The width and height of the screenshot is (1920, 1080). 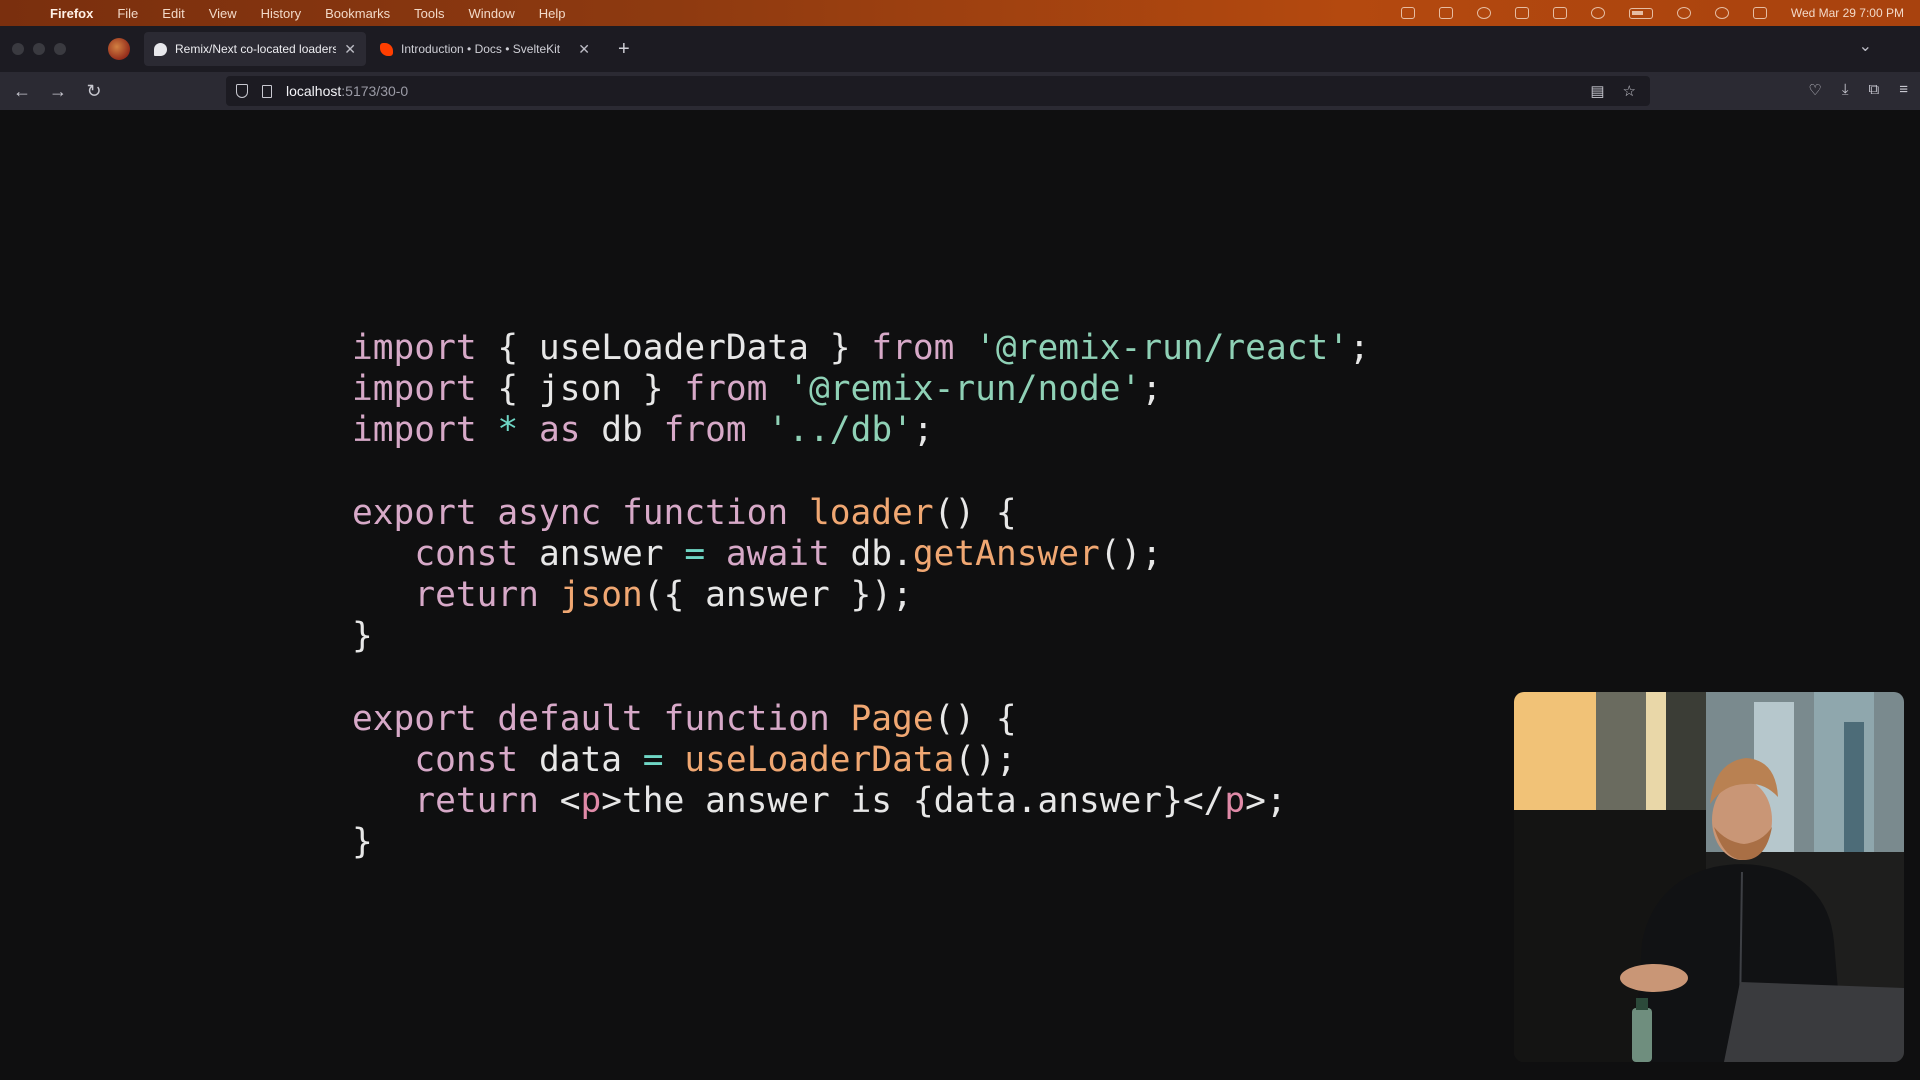 I want to click on svelte-favicon-icon, so click(x=386, y=49).